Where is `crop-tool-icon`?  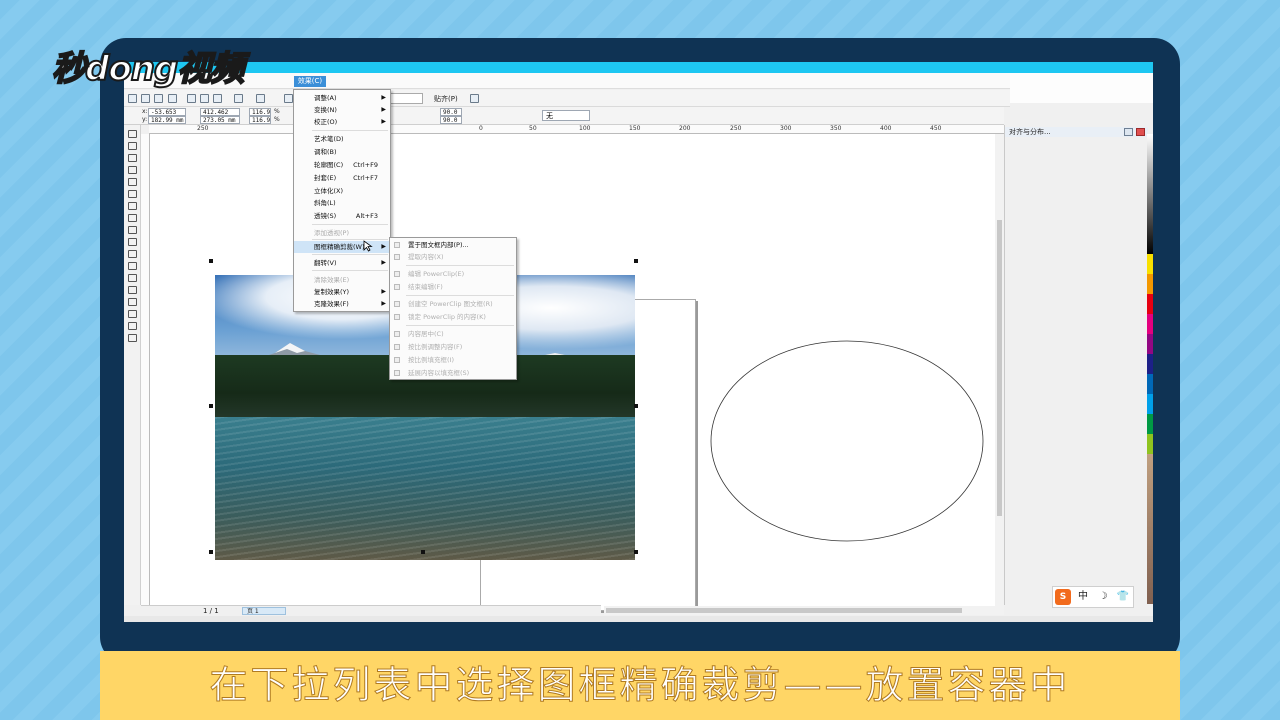 crop-tool-icon is located at coordinates (132, 157).